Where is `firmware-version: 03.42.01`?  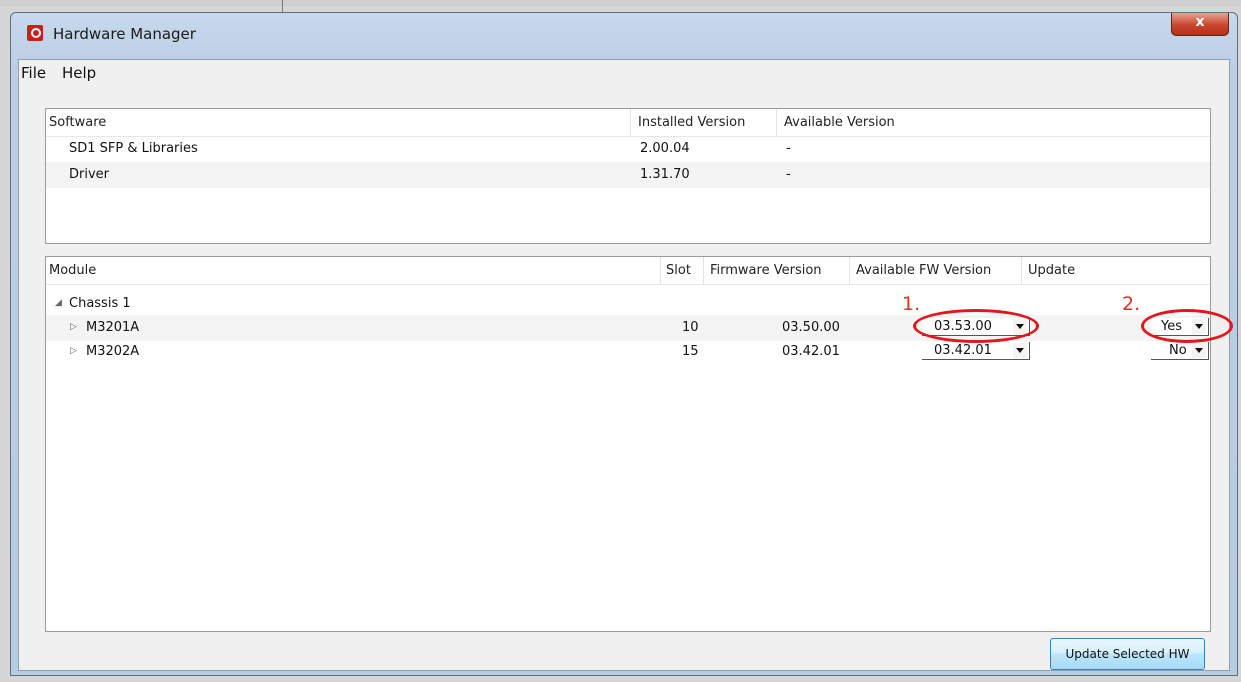 firmware-version: 03.42.01 is located at coordinates (811, 351).